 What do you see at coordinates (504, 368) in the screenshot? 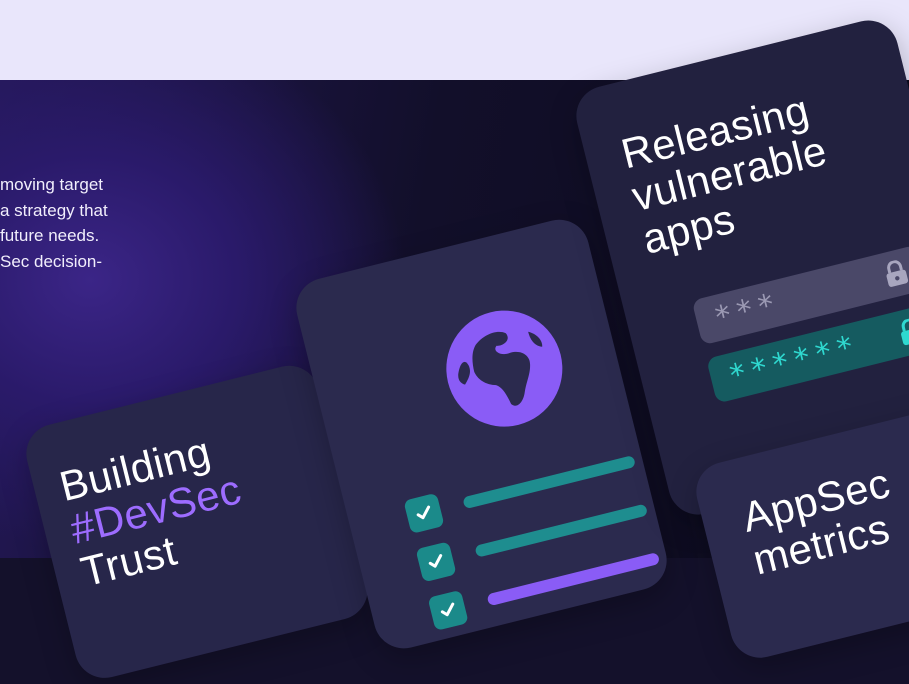
I see `globe-icon` at bounding box center [504, 368].